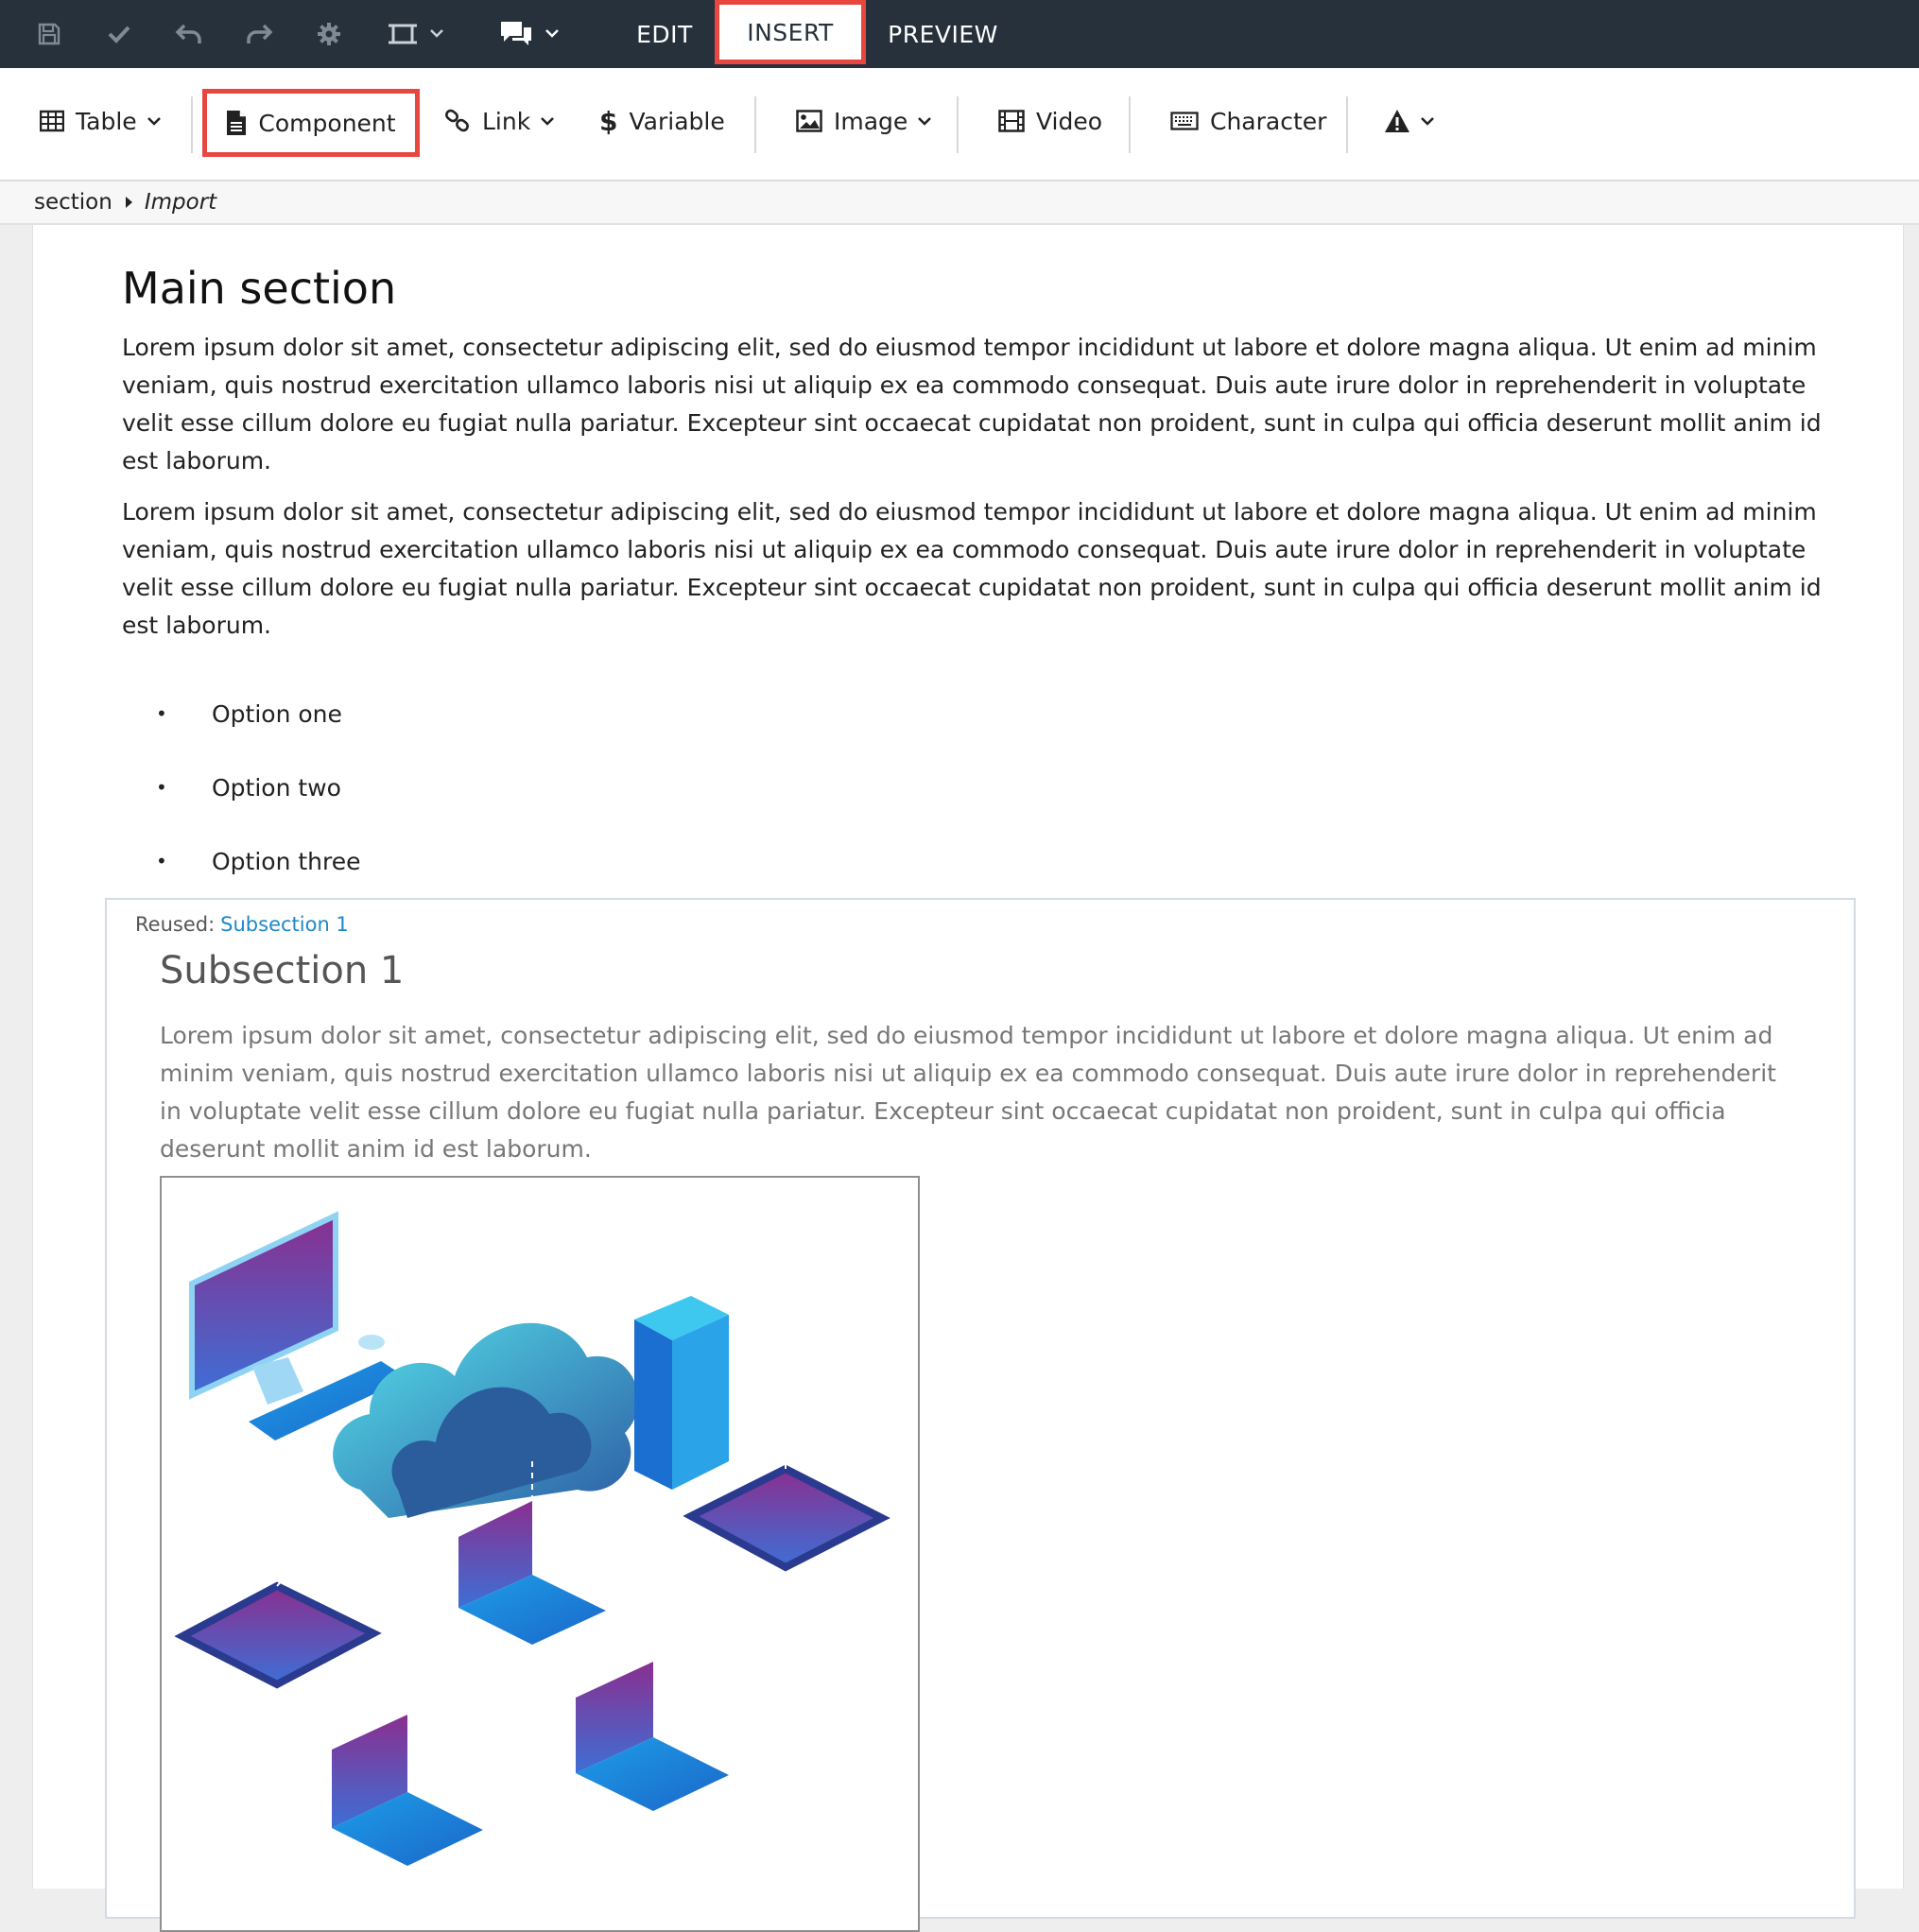 The image size is (1919, 1932). I want to click on tab-insert: INSERT, so click(790, 32).